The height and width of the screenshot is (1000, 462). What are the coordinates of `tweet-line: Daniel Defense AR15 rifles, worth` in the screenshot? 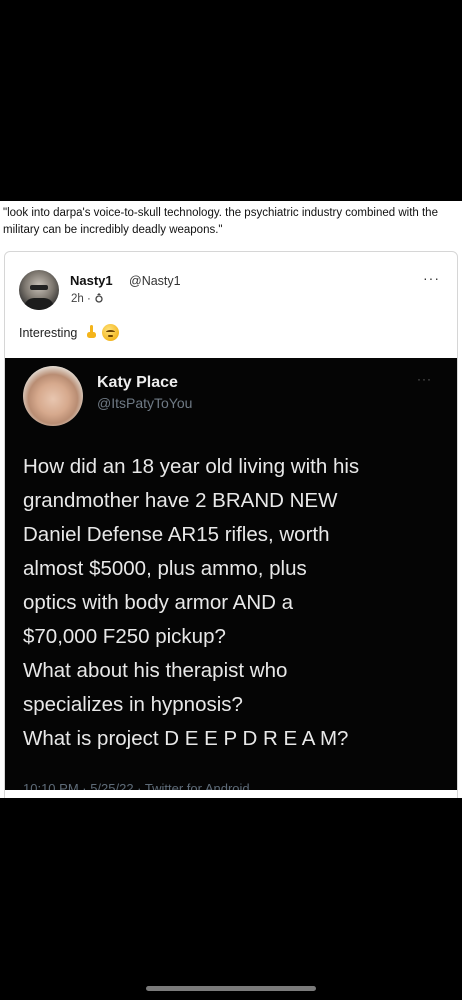 It's located at (176, 534).